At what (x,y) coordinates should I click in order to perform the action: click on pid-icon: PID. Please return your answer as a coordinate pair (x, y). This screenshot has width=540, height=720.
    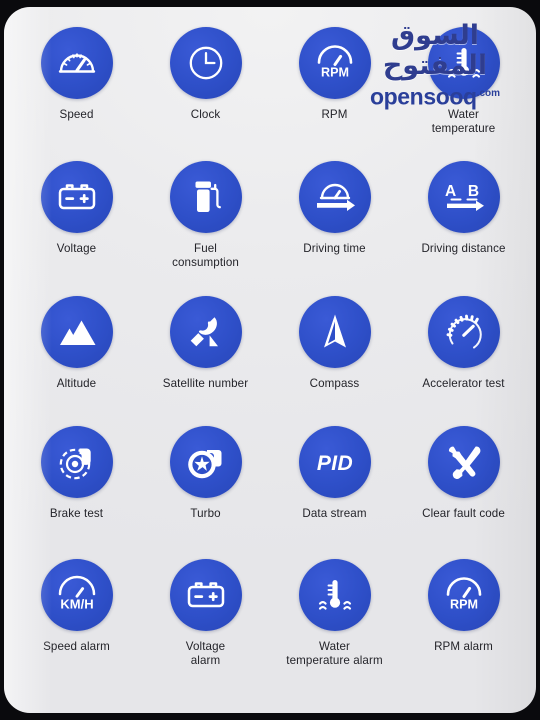
    Looking at the image, I should click on (334, 462).